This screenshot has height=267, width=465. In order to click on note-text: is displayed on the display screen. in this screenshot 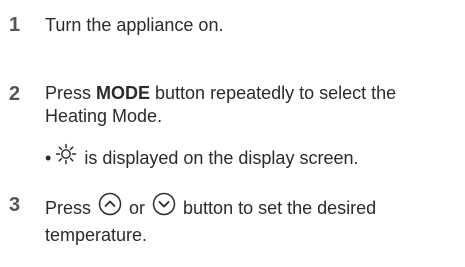, I will do `click(219, 157)`.